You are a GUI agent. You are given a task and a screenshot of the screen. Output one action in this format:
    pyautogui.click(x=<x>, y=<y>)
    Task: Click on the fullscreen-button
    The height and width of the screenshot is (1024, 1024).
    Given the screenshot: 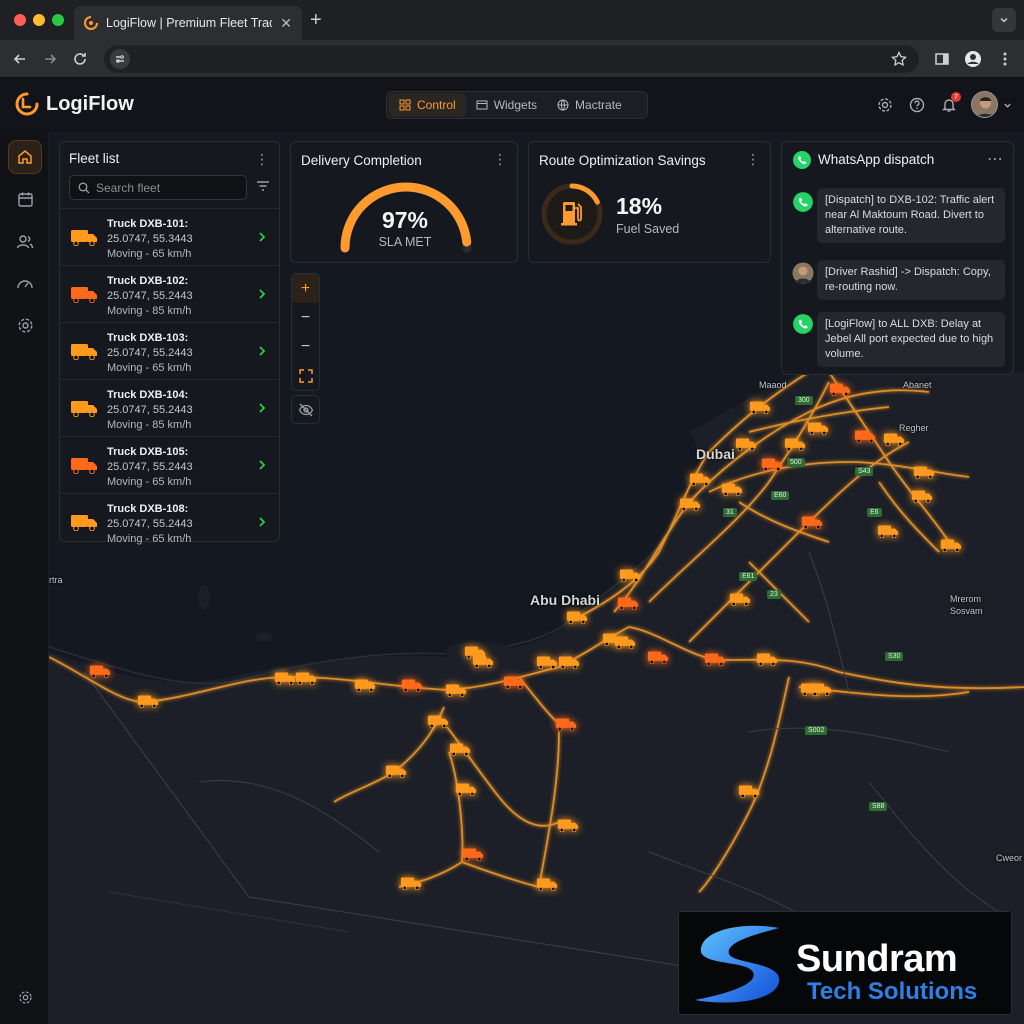 What is the action you would take?
    pyautogui.click(x=305, y=375)
    